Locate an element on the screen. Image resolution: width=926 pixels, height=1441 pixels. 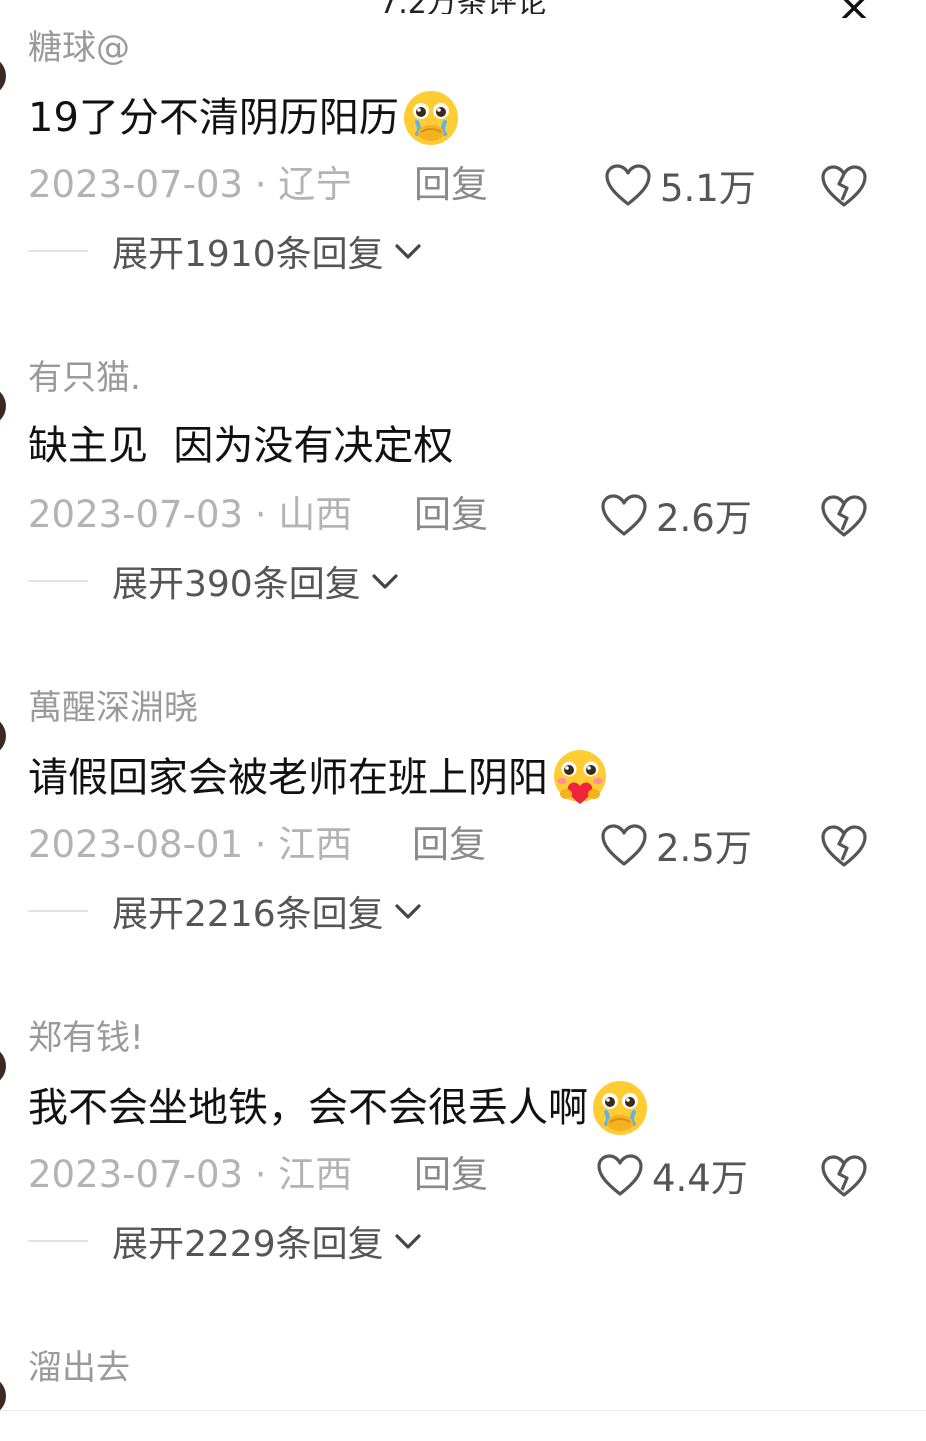
comment-meta: 2023-07-03 · 山西 回复 2.6万 is located at coordinates (468, 515).